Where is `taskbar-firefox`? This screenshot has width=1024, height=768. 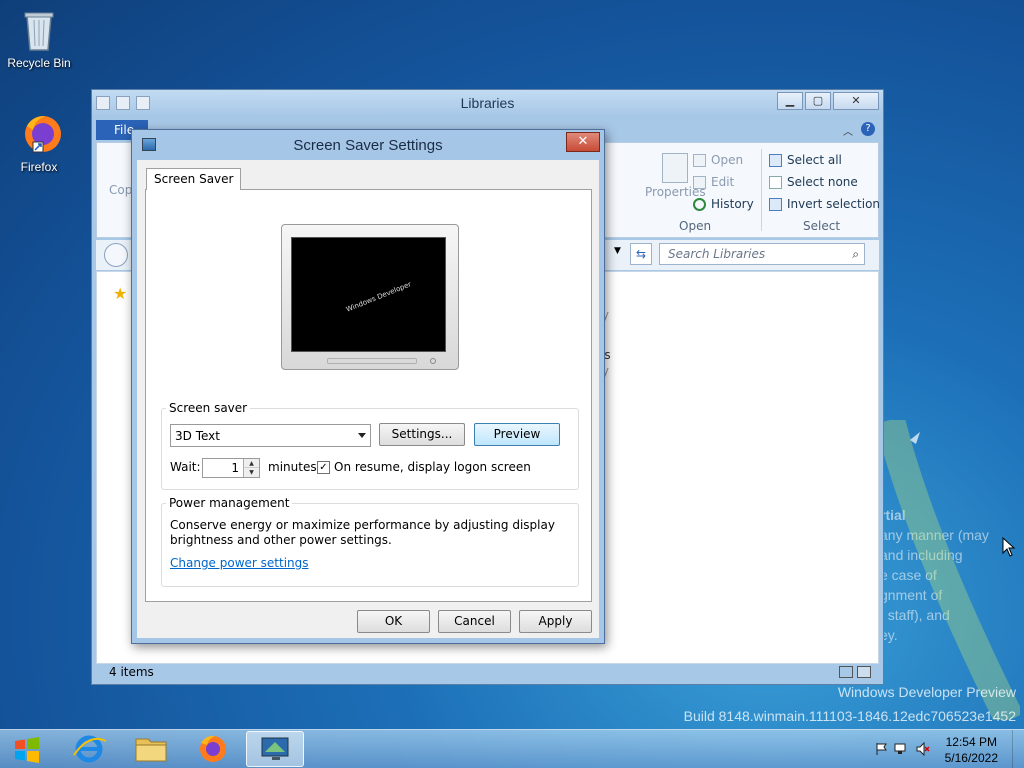 taskbar-firefox is located at coordinates (213, 749).